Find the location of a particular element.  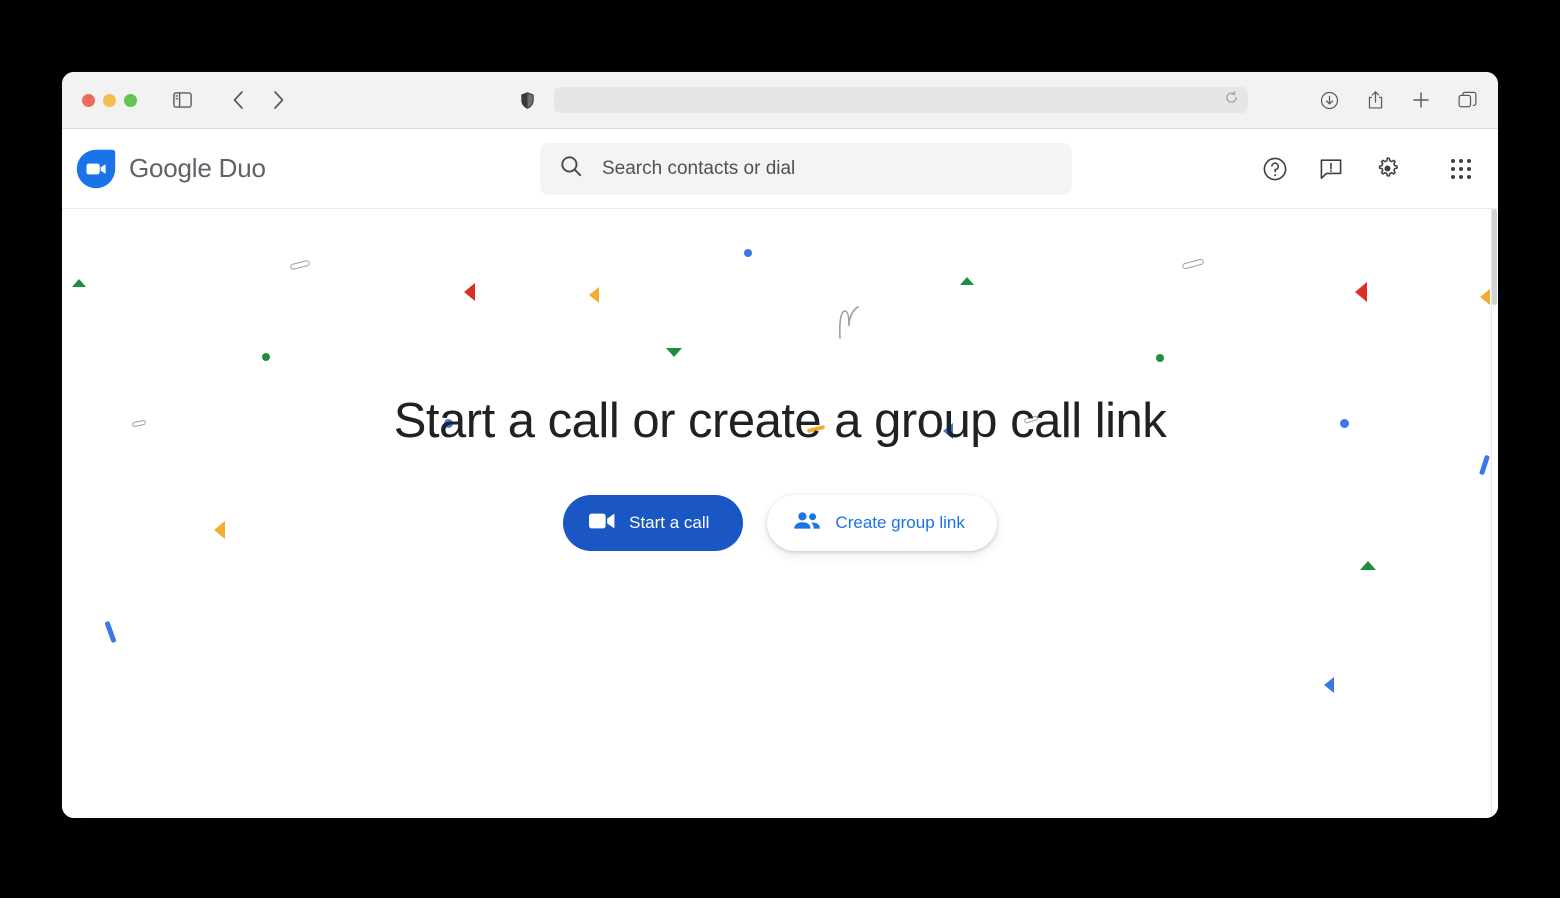

search-input is located at coordinates (826, 168).